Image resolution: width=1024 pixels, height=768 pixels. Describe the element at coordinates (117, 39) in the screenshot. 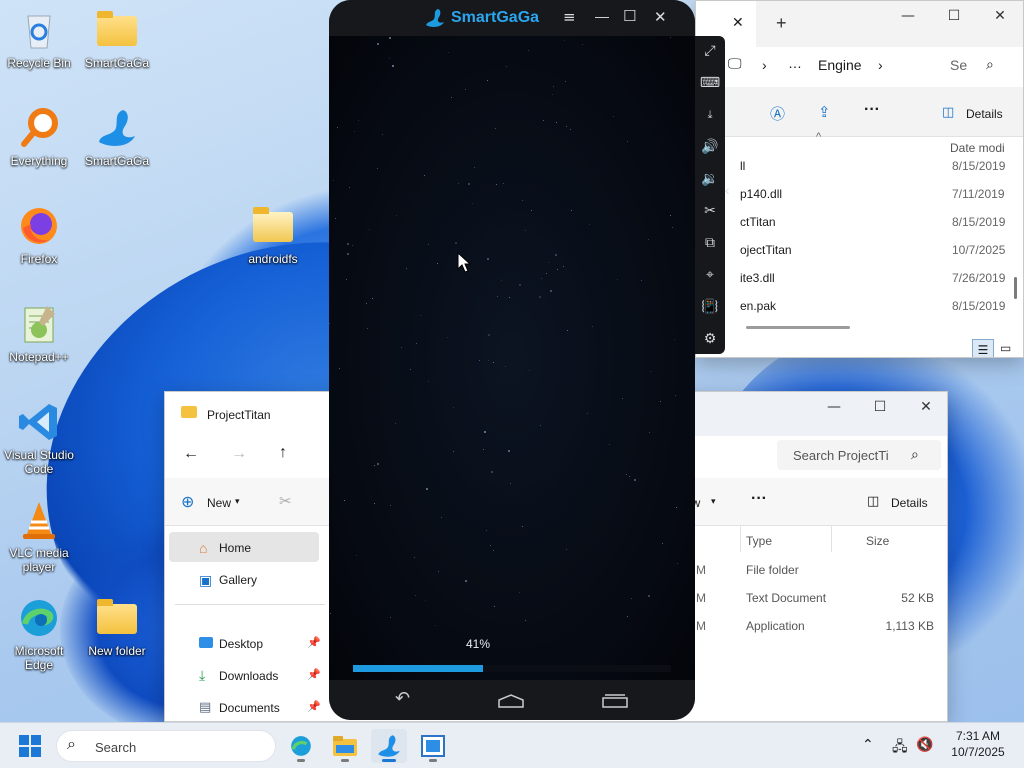

I see `desktop-icon-smartgaga-folder: SmartGaGa` at that location.